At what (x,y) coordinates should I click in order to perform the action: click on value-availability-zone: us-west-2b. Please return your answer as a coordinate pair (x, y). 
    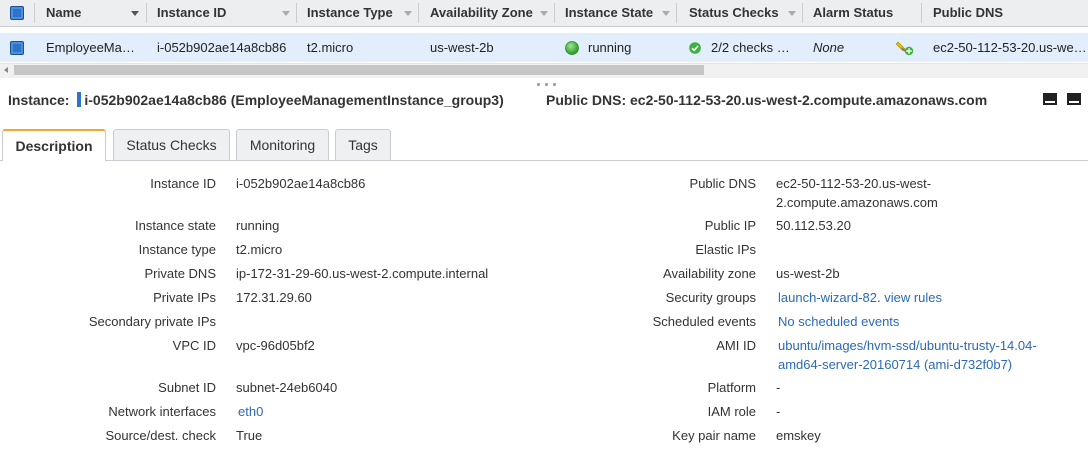
    Looking at the image, I should click on (808, 273).